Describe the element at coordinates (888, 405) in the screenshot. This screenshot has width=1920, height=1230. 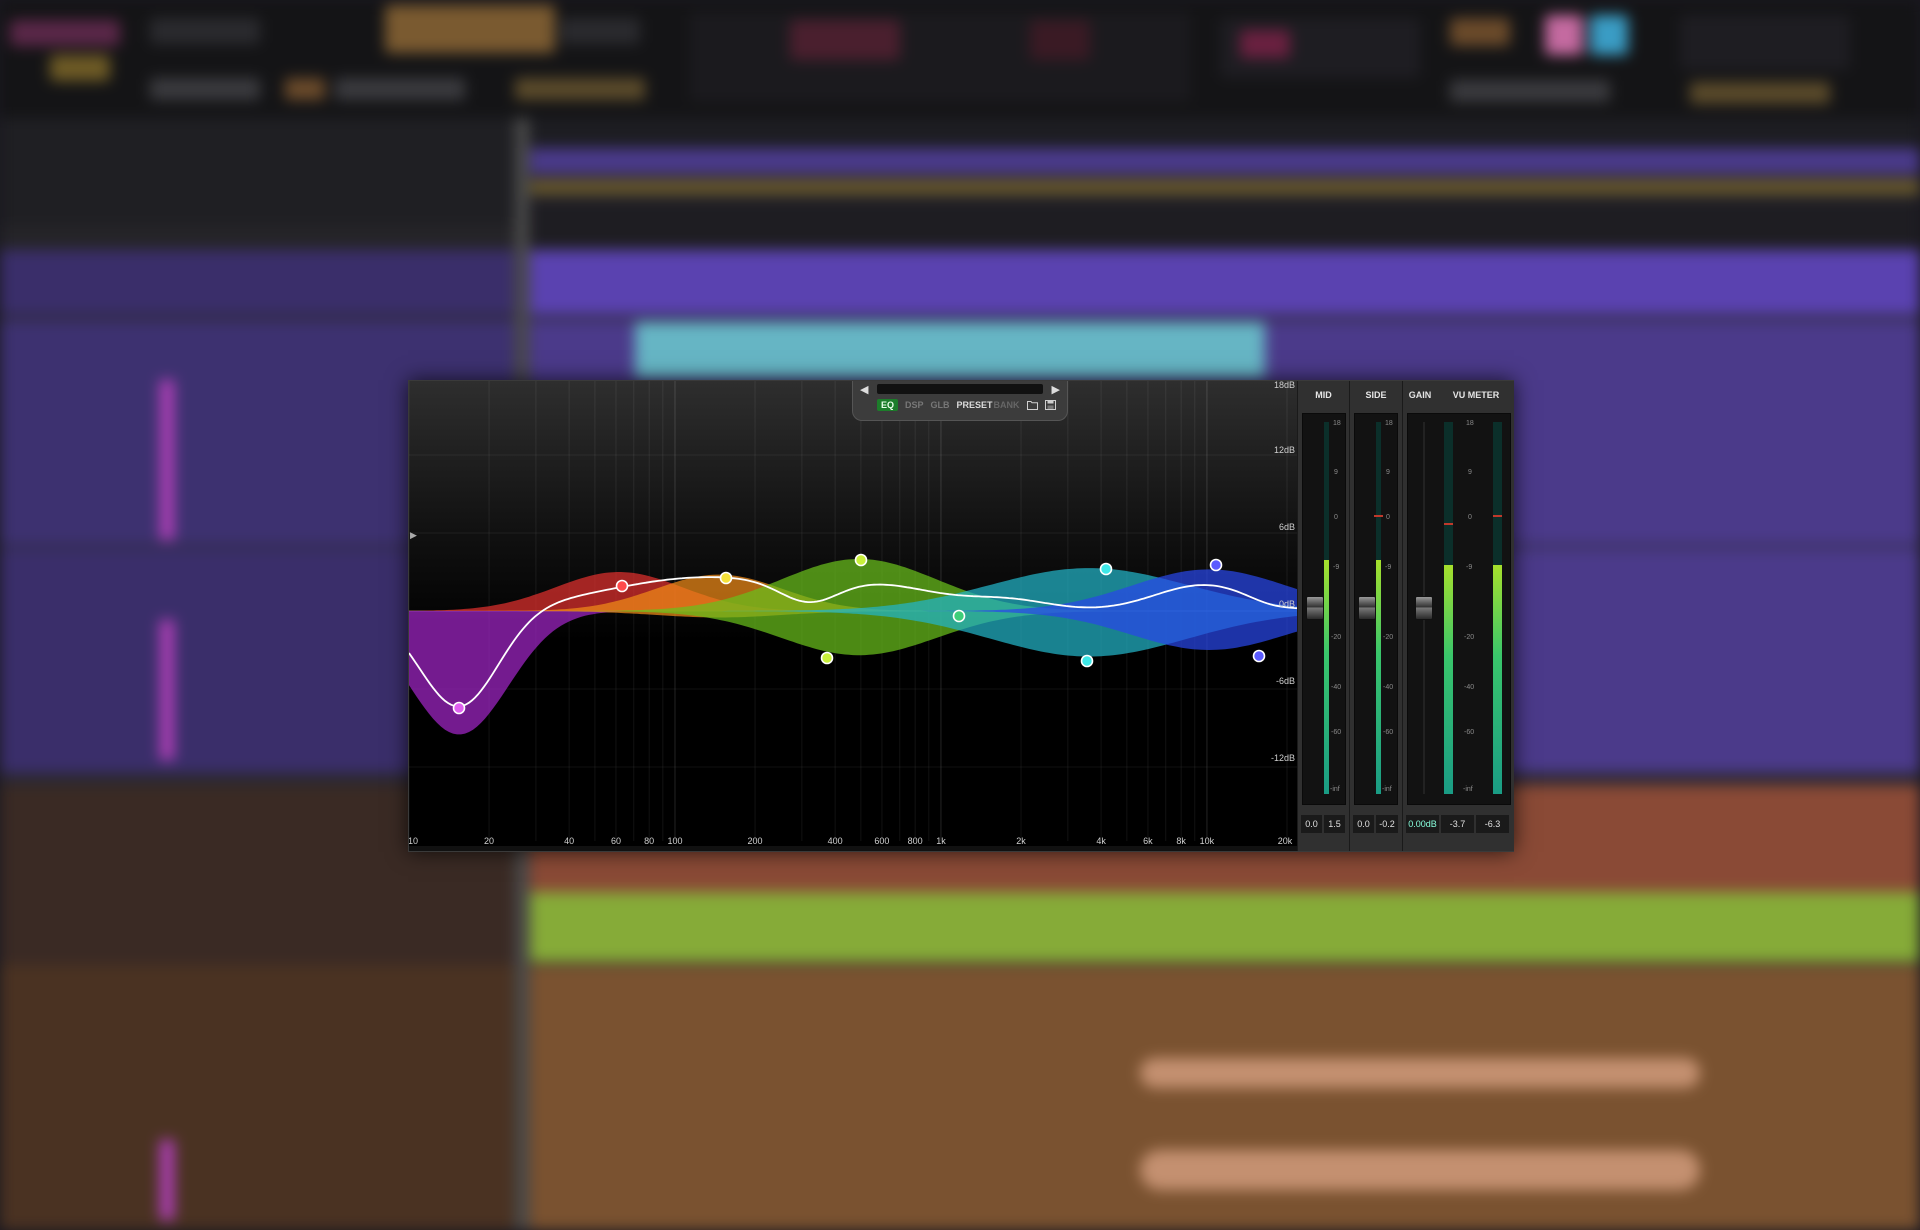
I see `tab-eq: EQ` at that location.